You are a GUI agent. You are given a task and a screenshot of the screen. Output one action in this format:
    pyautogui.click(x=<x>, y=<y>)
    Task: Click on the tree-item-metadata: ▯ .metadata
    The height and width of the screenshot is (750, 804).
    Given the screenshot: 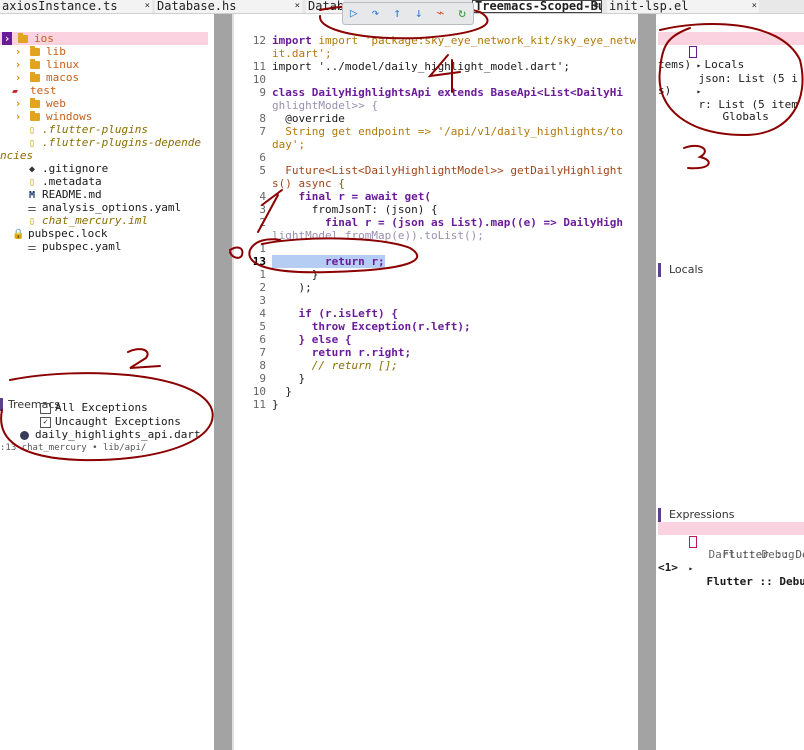 What is the action you would take?
    pyautogui.click(x=51, y=181)
    